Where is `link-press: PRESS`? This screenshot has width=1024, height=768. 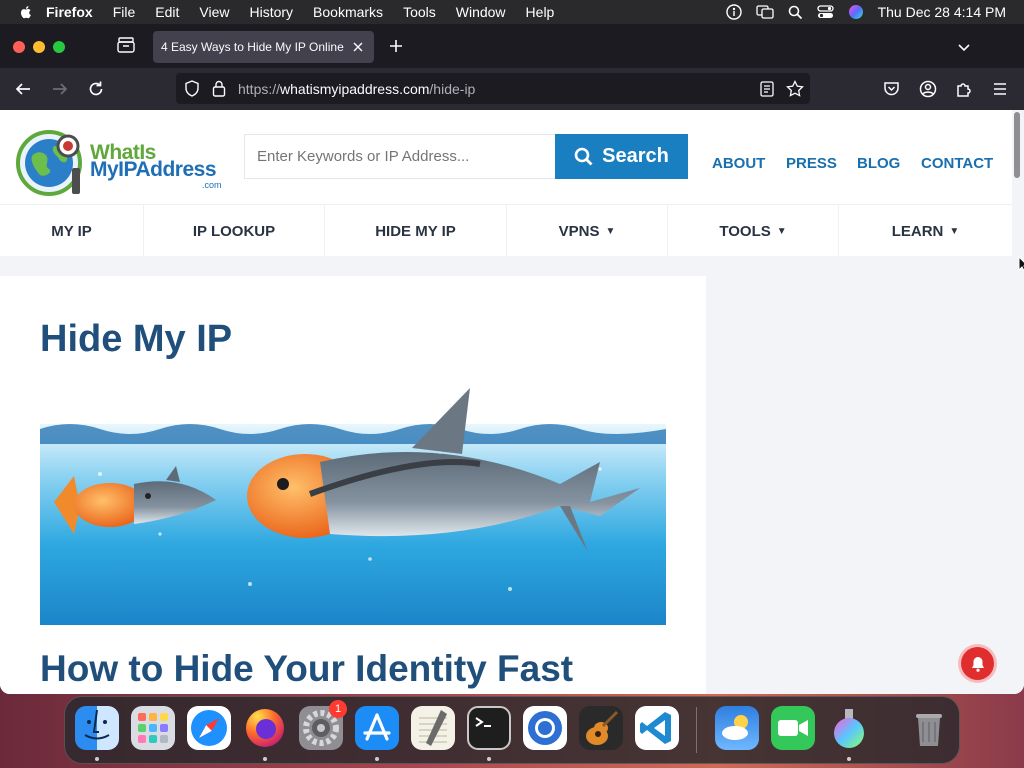
link-press: PRESS is located at coordinates (811, 163).